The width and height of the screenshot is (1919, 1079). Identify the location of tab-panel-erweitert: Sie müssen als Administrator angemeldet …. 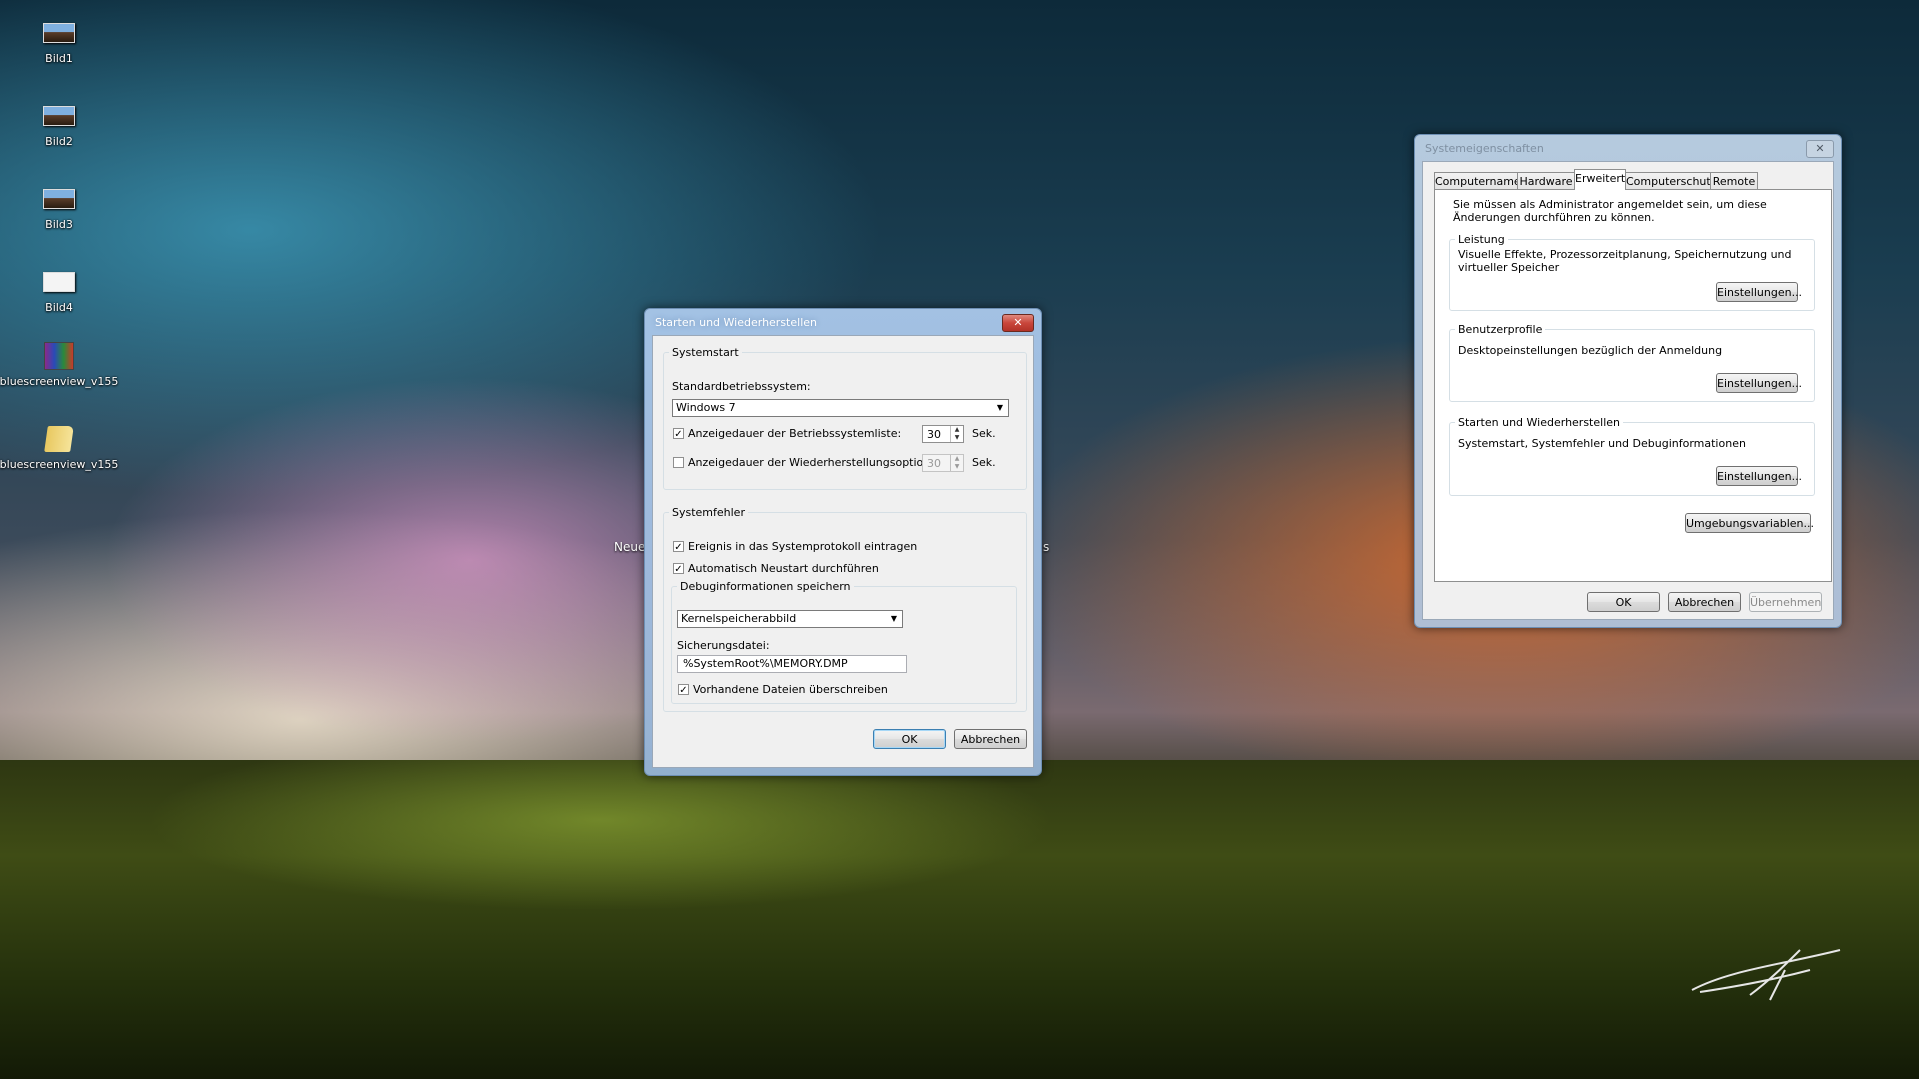
(1633, 385).